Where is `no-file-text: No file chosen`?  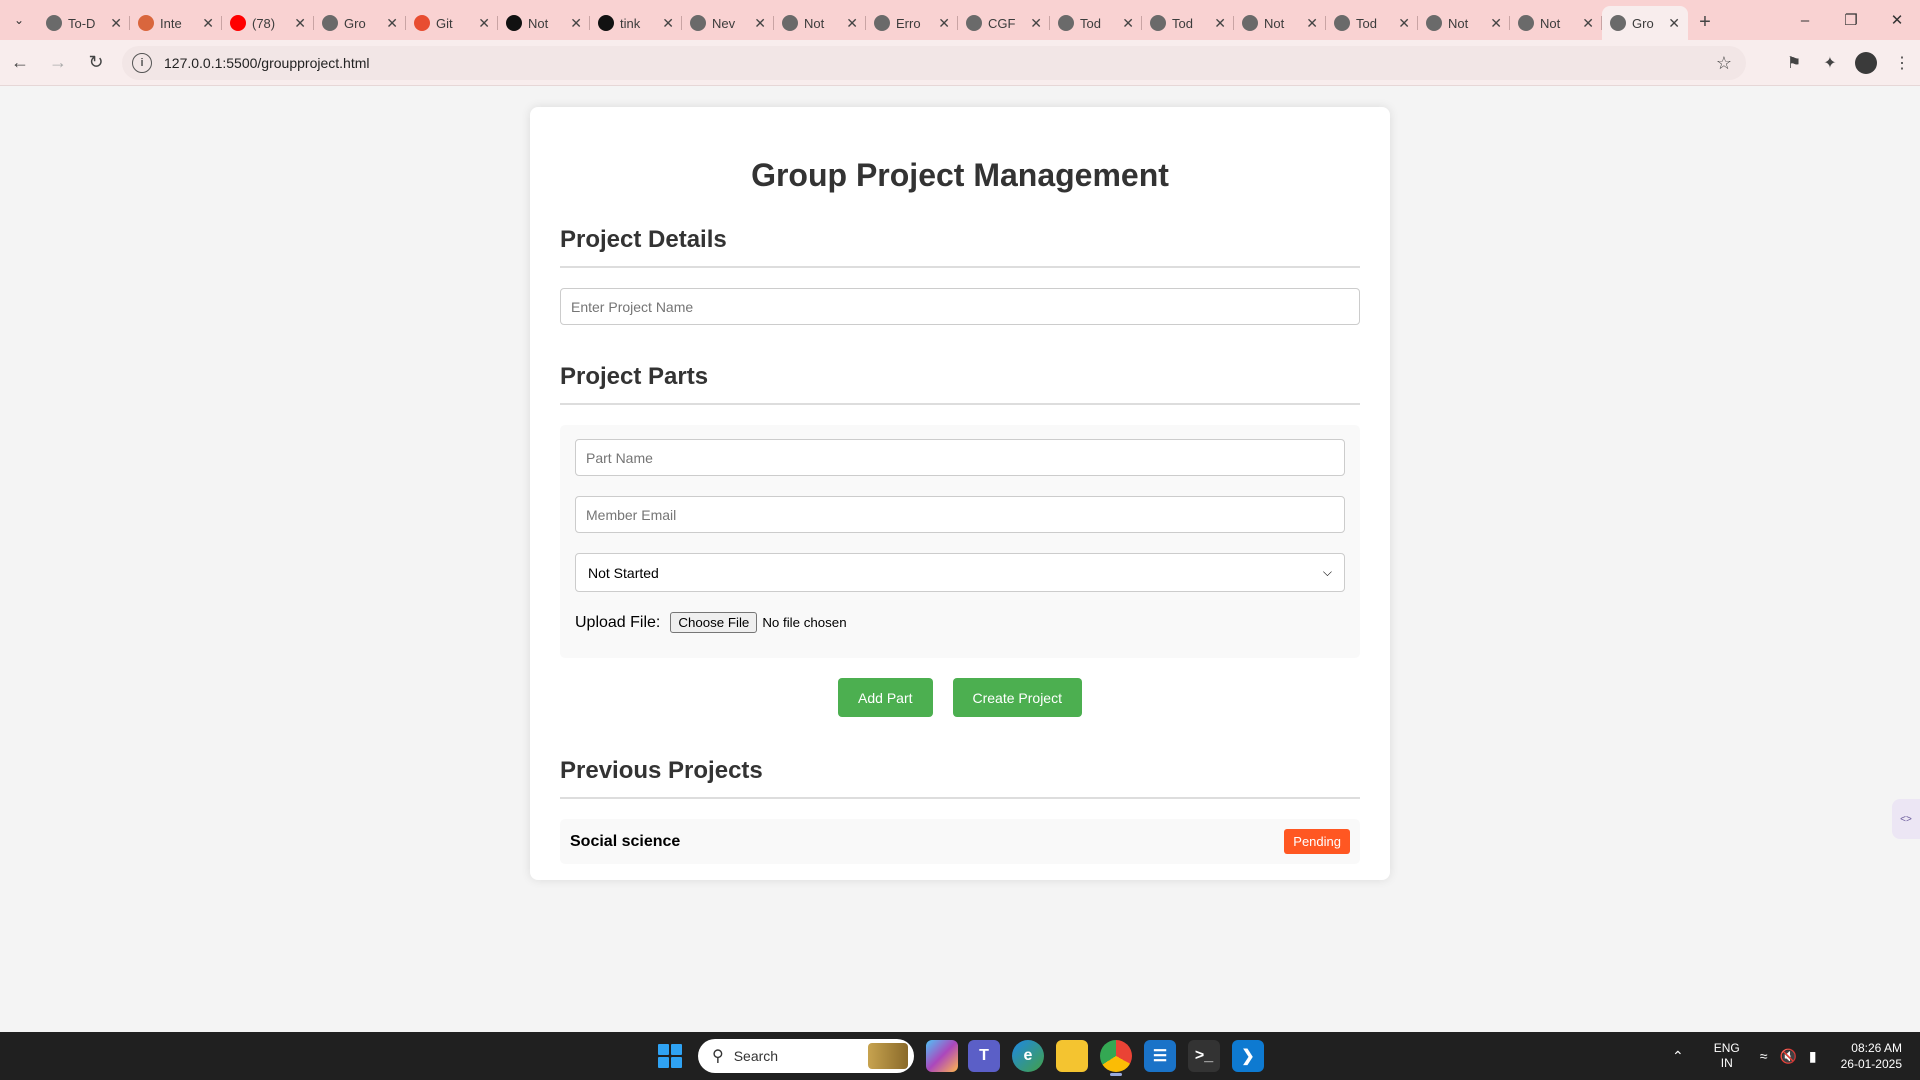 no-file-text: No file chosen is located at coordinates (804, 622).